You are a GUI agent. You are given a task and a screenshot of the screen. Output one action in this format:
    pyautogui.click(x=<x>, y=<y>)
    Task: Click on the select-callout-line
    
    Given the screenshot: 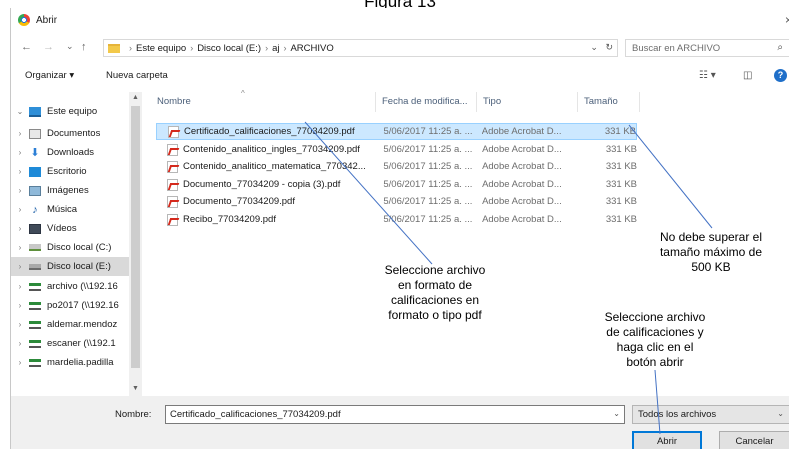 What is the action you would take?
    pyautogui.click(x=368, y=193)
    